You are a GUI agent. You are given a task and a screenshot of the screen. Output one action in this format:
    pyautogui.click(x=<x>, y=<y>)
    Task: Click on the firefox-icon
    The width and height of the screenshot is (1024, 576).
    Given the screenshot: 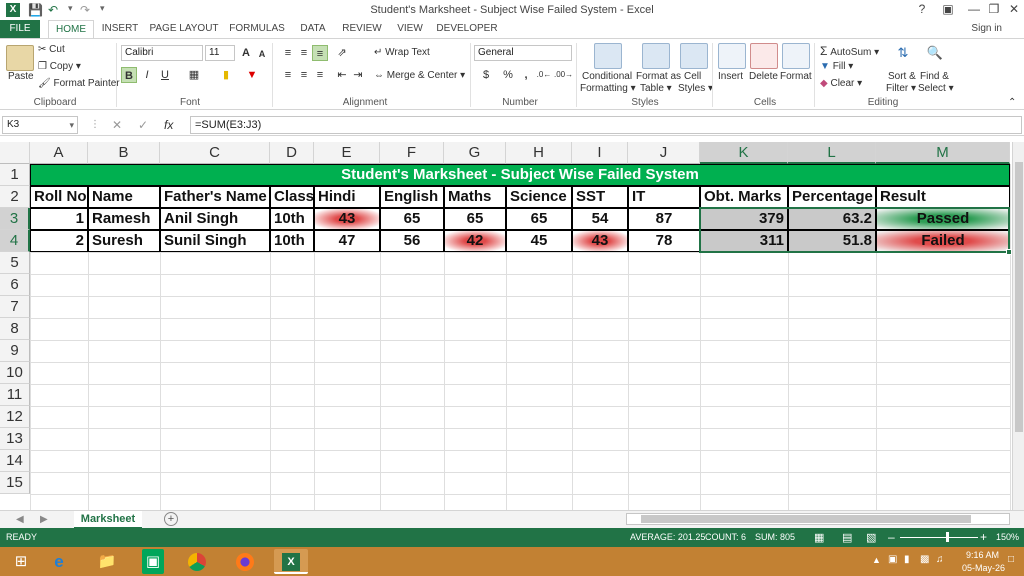 What is the action you would take?
    pyautogui.click(x=245, y=561)
    